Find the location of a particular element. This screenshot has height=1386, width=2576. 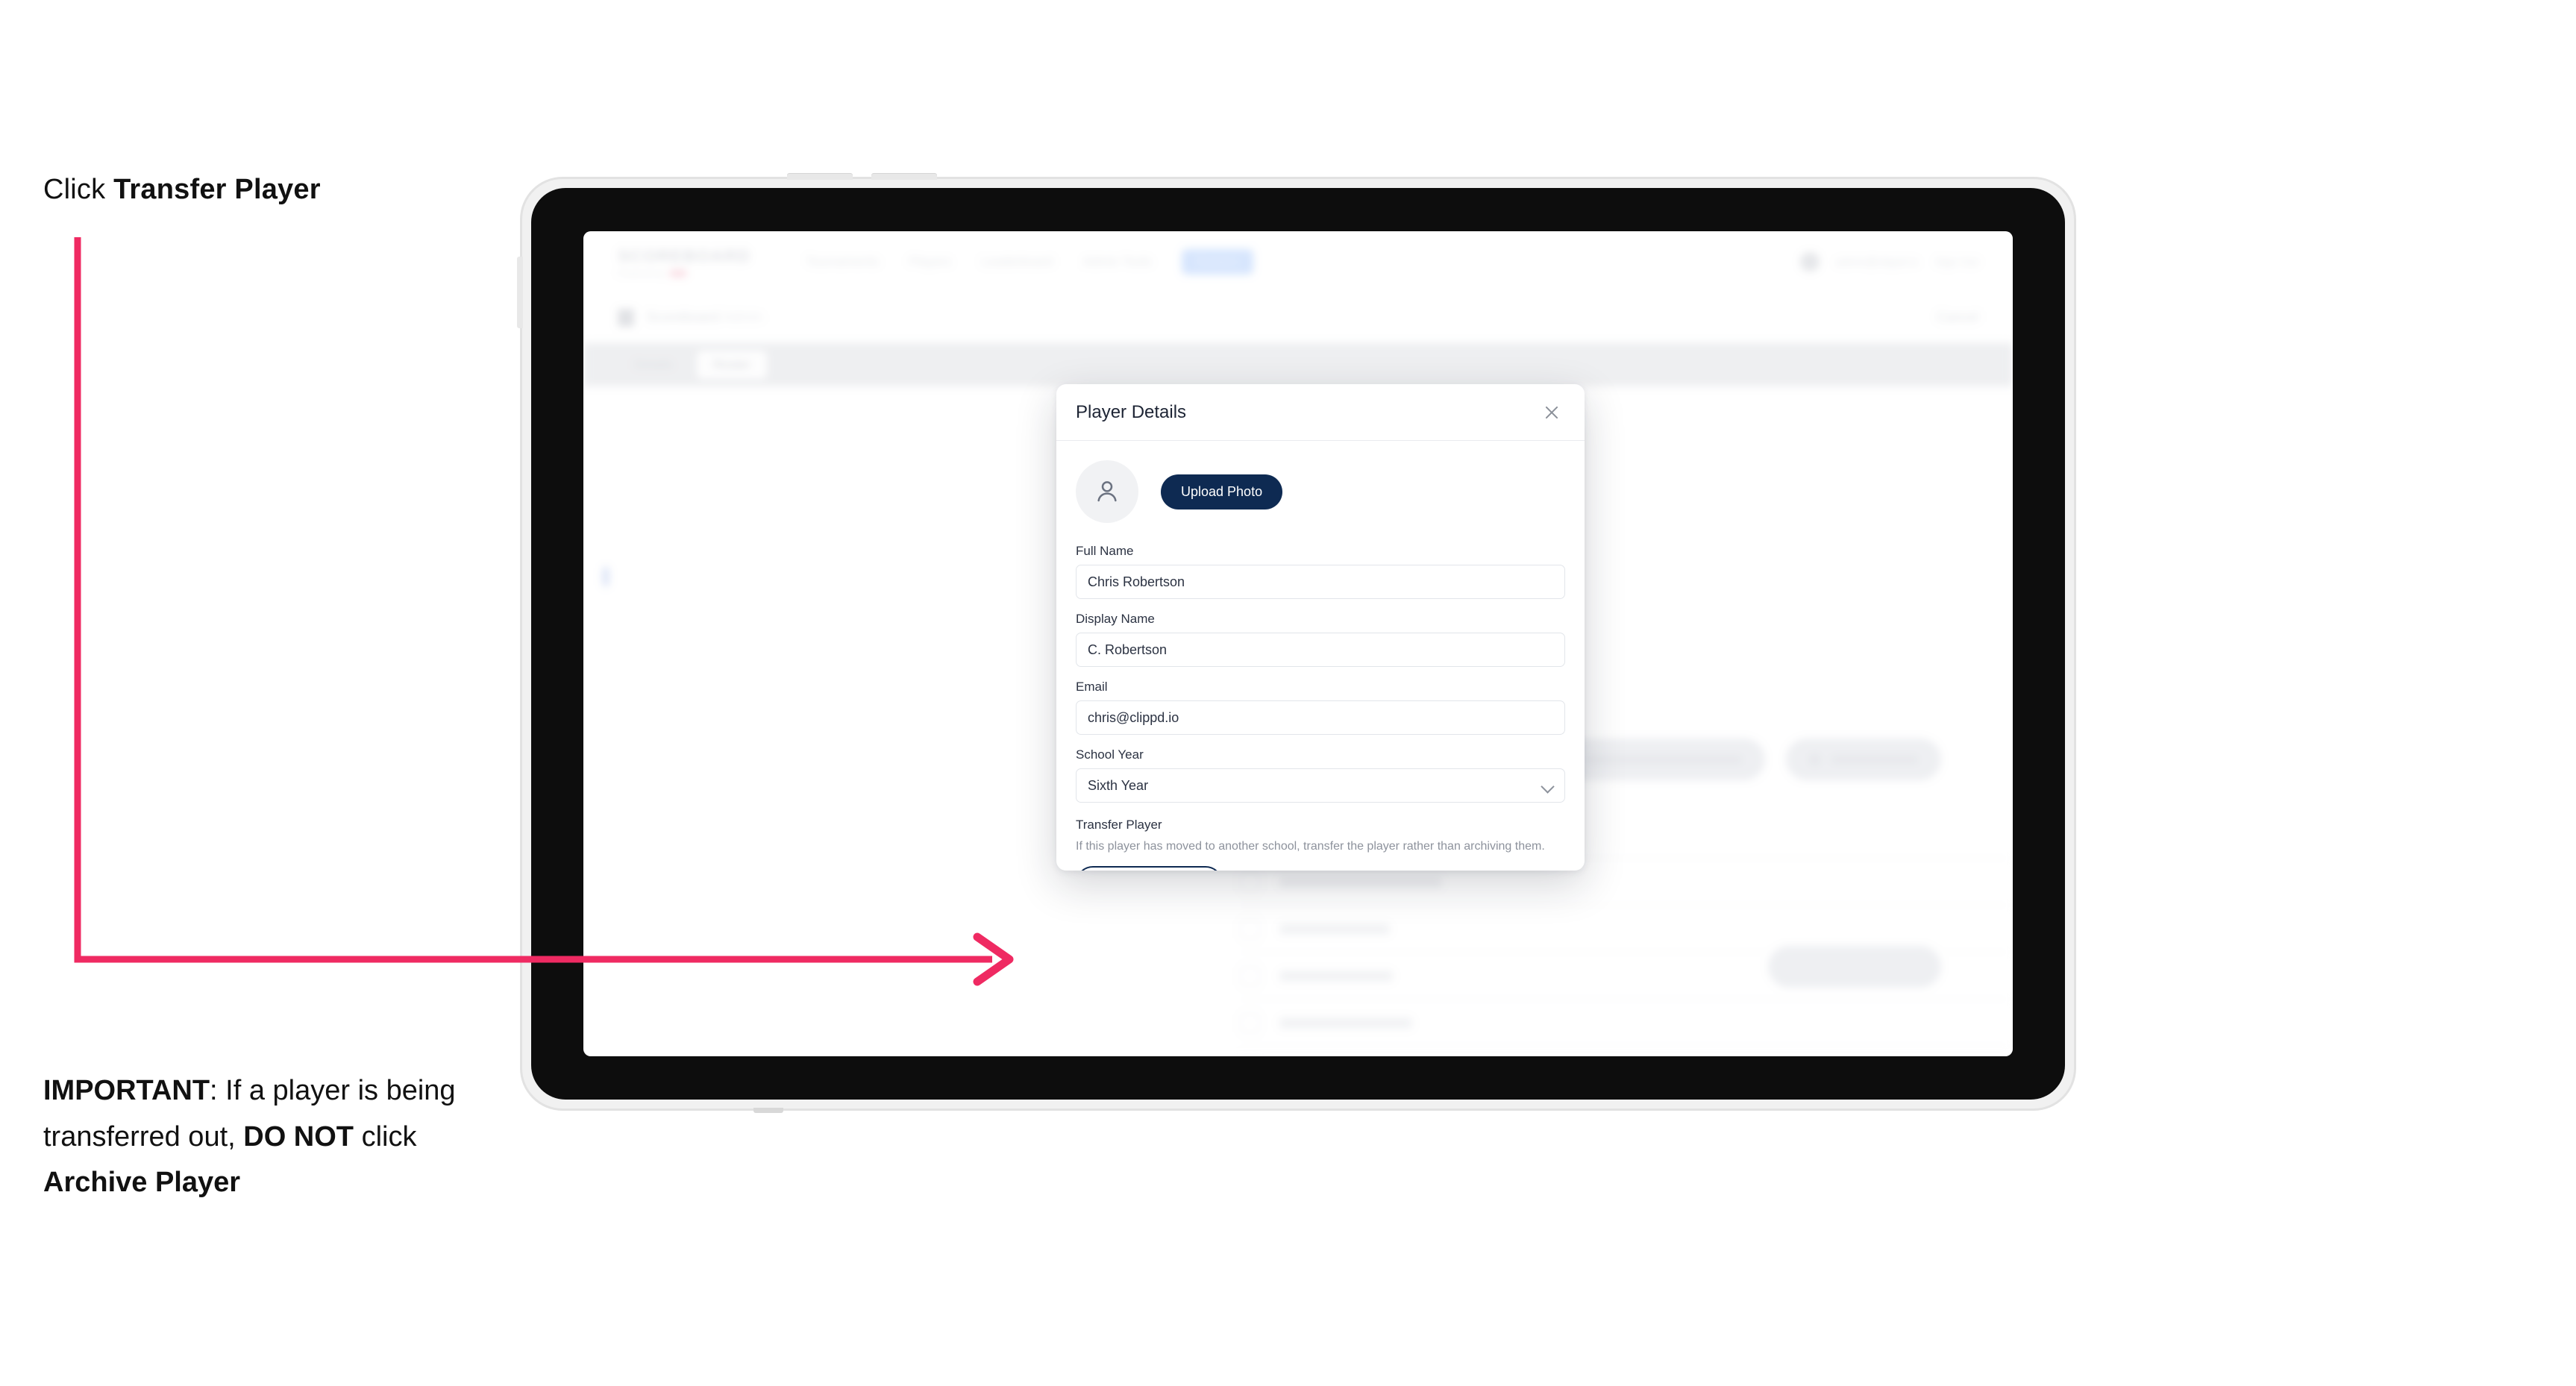

annotation-click-transfer-player: Click Transfer Player is located at coordinates (182, 190).